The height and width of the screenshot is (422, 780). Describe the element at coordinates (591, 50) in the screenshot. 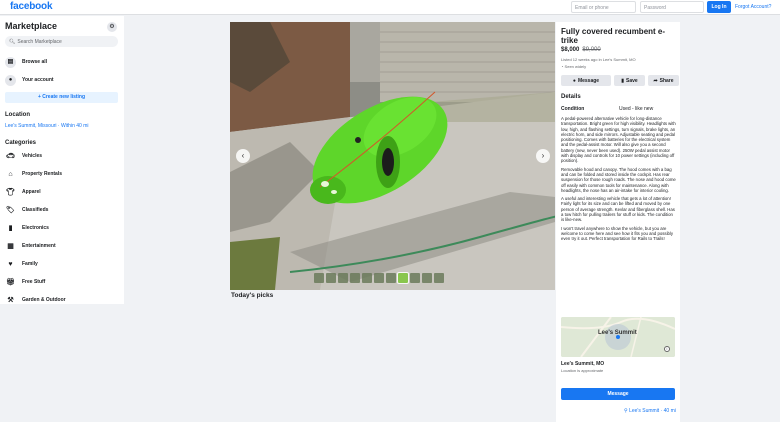

I see `original-price: $9,000` at that location.